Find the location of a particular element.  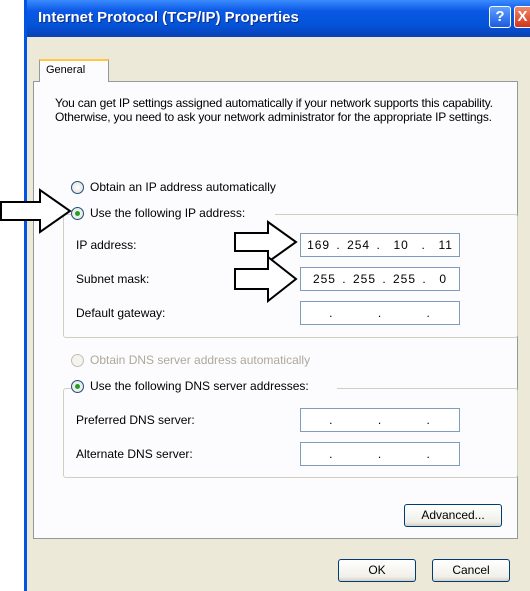

ip-address-field: 169 . 254 . 10 . 11 is located at coordinates (380, 245).